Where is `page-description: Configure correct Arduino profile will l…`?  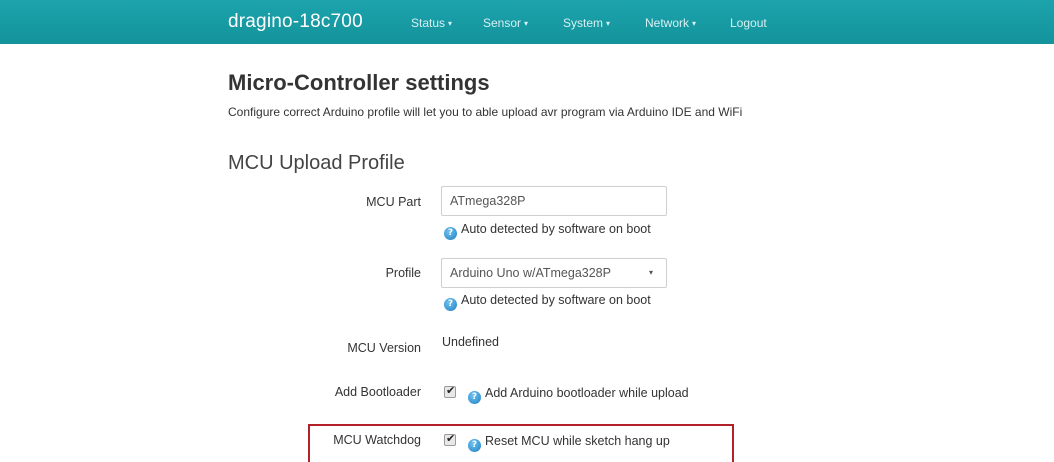
page-description: Configure correct Arduino profile will l… is located at coordinates (485, 112).